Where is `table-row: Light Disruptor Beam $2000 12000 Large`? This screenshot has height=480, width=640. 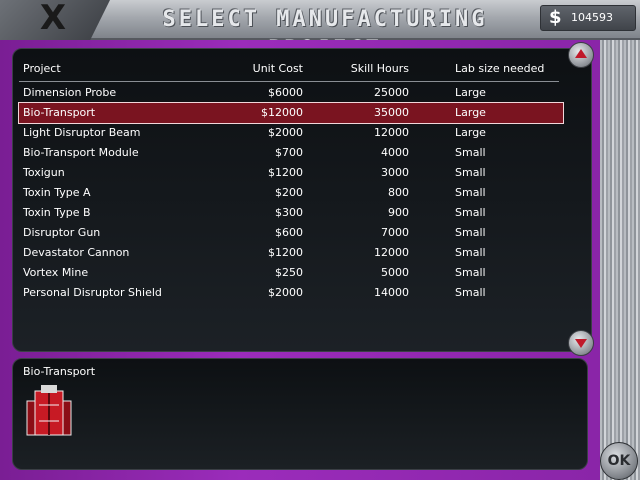
table-row: Light Disruptor Beam $2000 12000 Large is located at coordinates (291, 133).